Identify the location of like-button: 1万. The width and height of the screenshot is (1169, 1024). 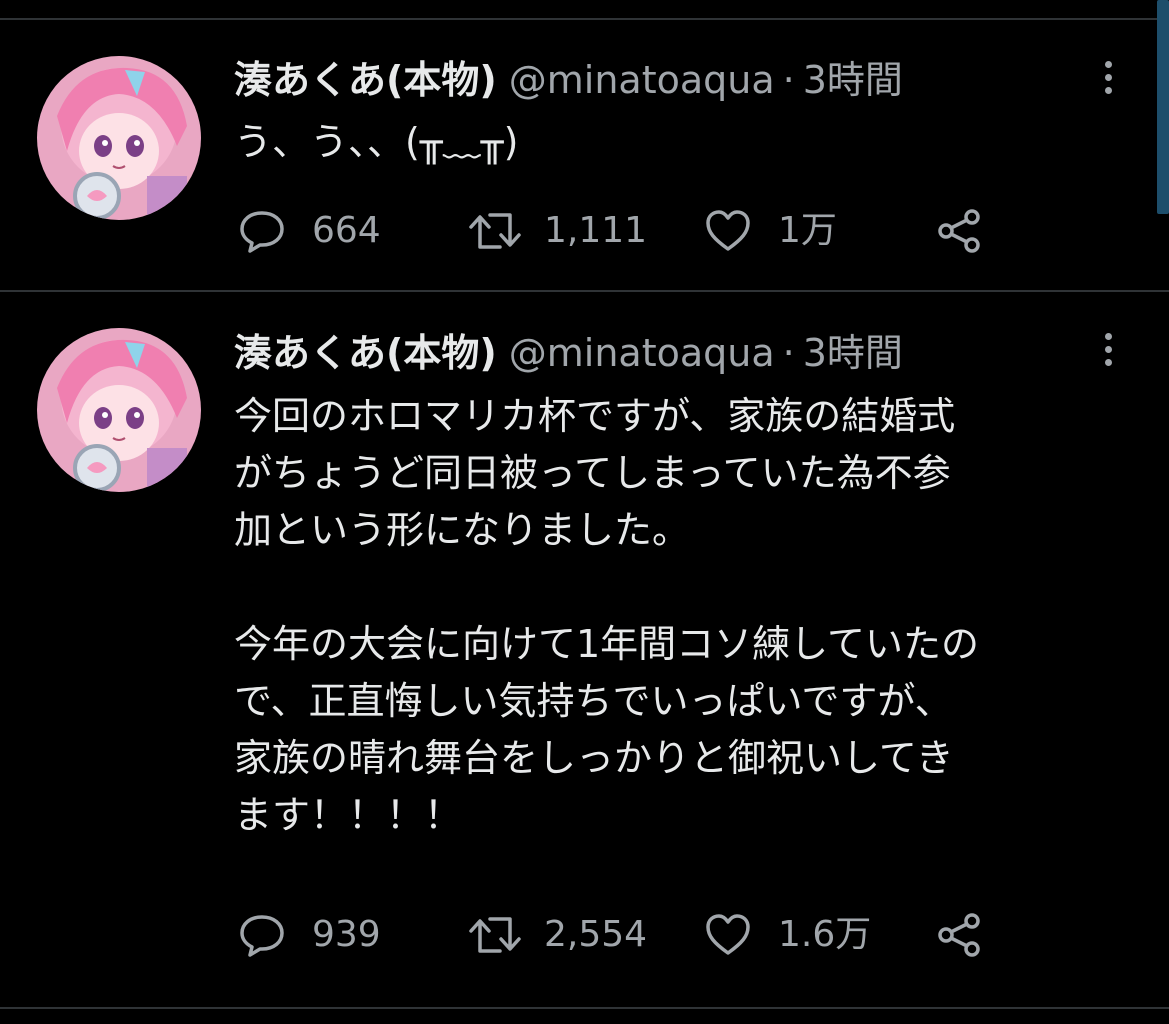
(770, 231).